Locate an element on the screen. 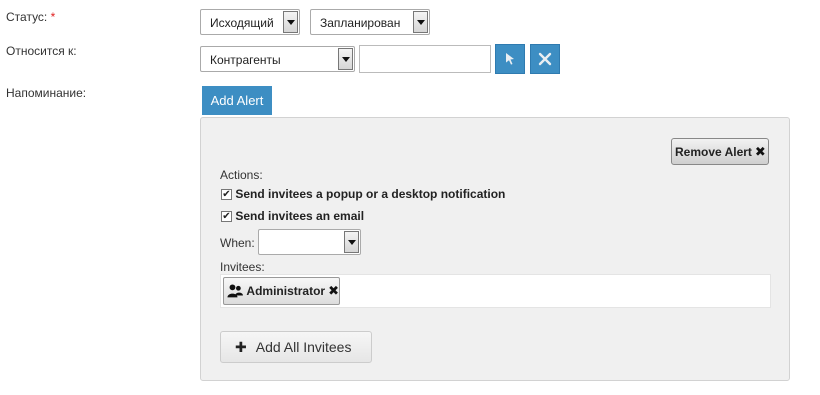 This screenshot has height=395, width=820. direction-select: Исходящий is located at coordinates (250, 22).